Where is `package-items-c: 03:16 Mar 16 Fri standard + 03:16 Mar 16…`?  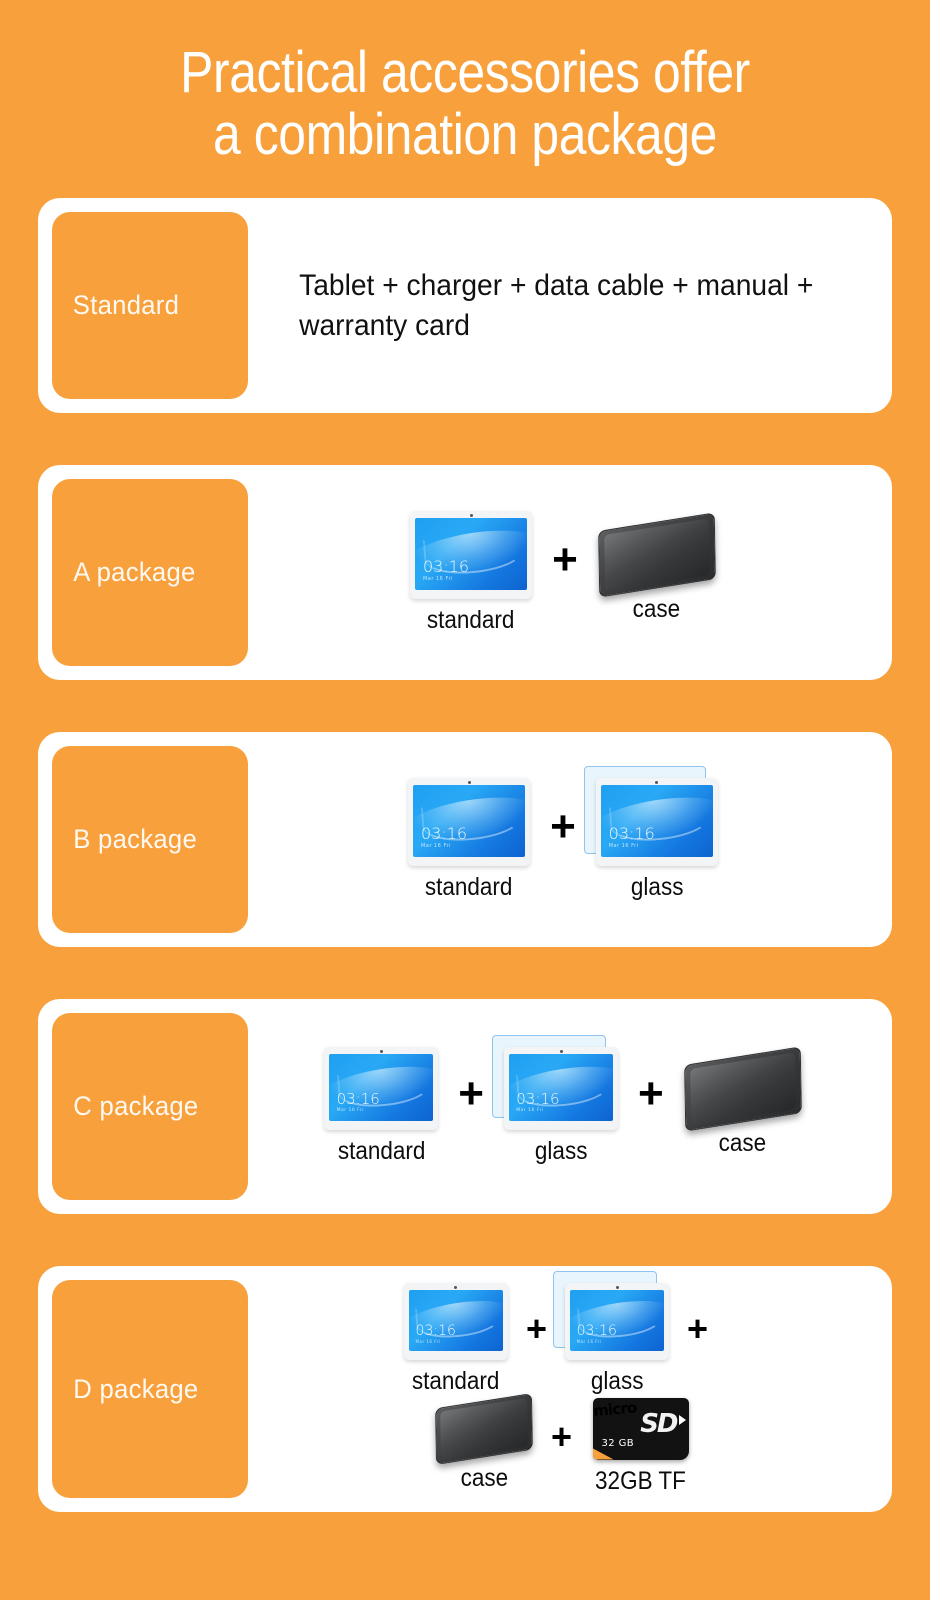
package-items-c: 03:16 Mar 16 Fri standard + 03:16 Mar 16… is located at coordinates (563, 1100).